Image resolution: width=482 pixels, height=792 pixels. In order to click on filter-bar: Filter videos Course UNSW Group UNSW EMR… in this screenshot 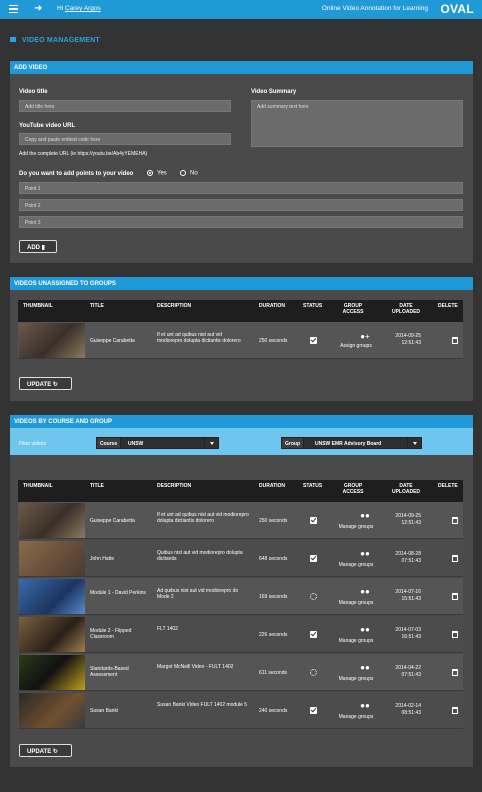, I will do `click(241, 441)`.